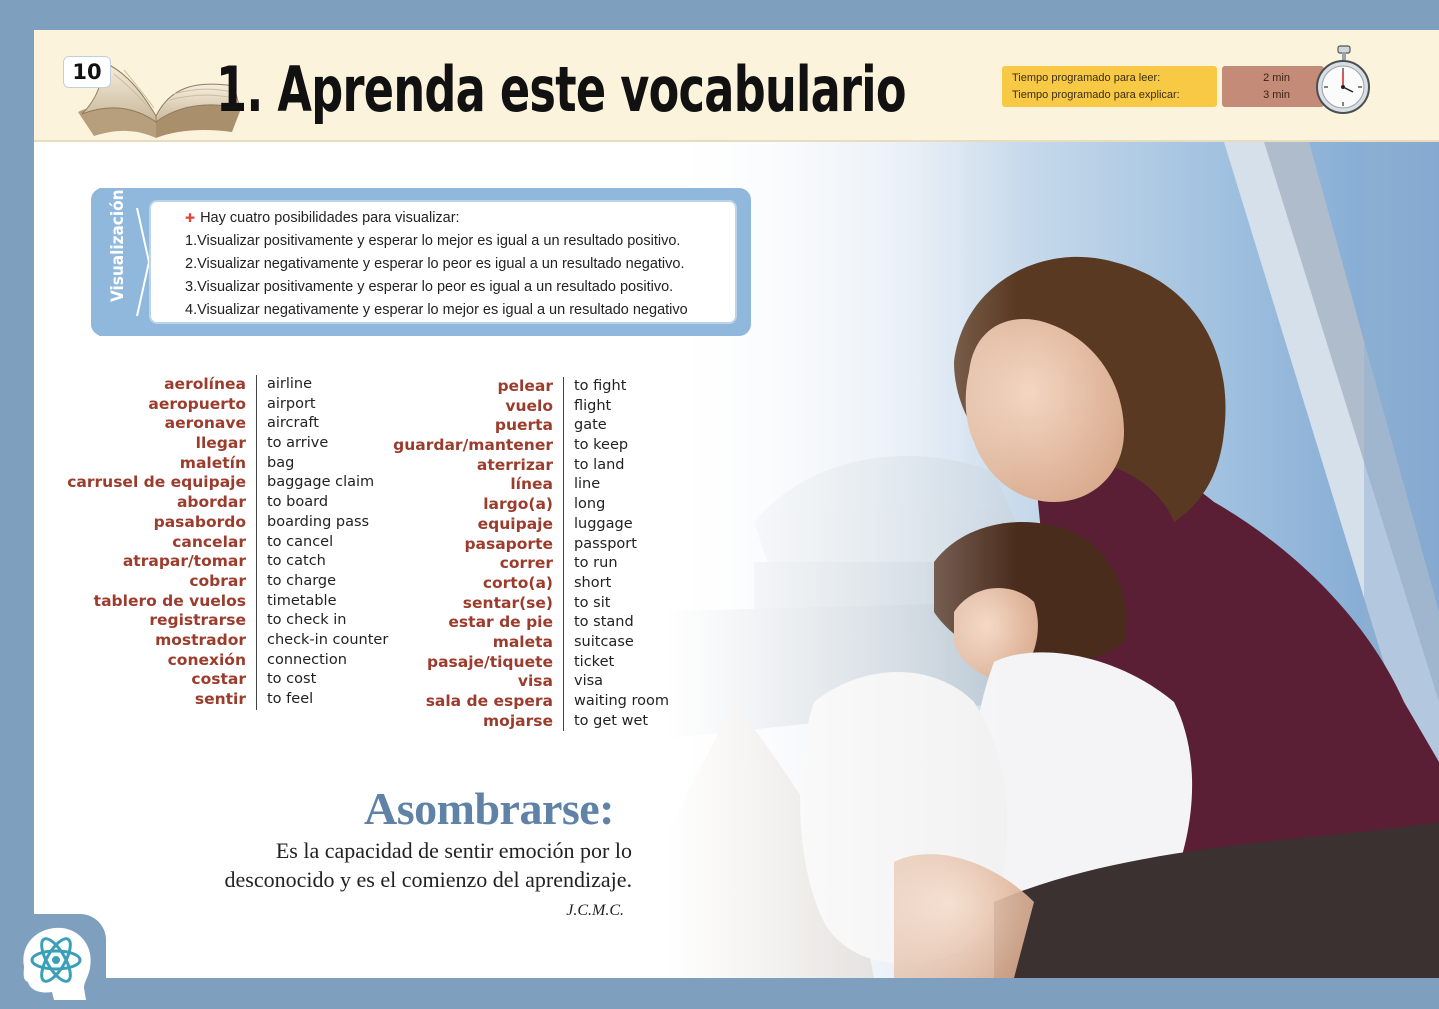  Describe the element at coordinates (300, 541) in the screenshot. I see `vocab-english-translation: to cancel` at that location.